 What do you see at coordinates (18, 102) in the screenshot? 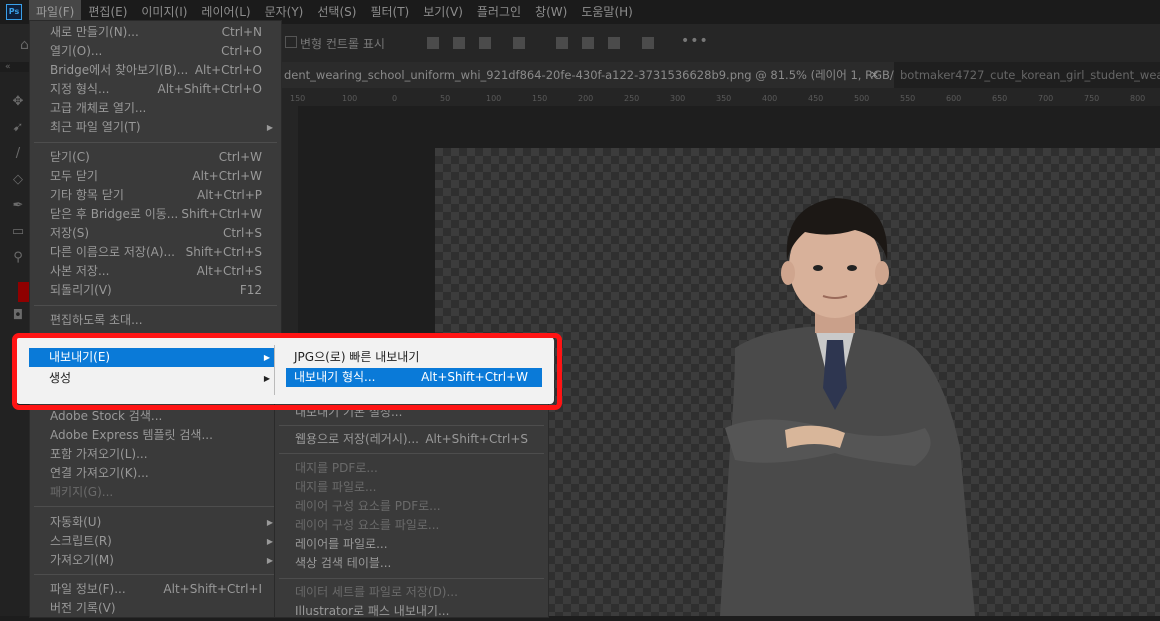
I see `move-tool-icon: ✥` at bounding box center [18, 102].